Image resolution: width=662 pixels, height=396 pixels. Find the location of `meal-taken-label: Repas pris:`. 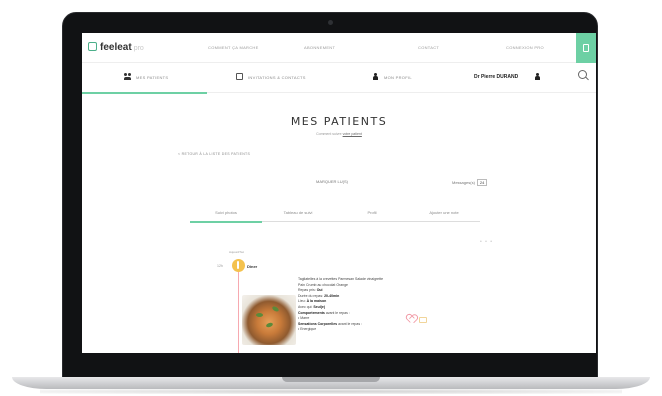

meal-taken-label: Repas pris: is located at coordinates (307, 290).